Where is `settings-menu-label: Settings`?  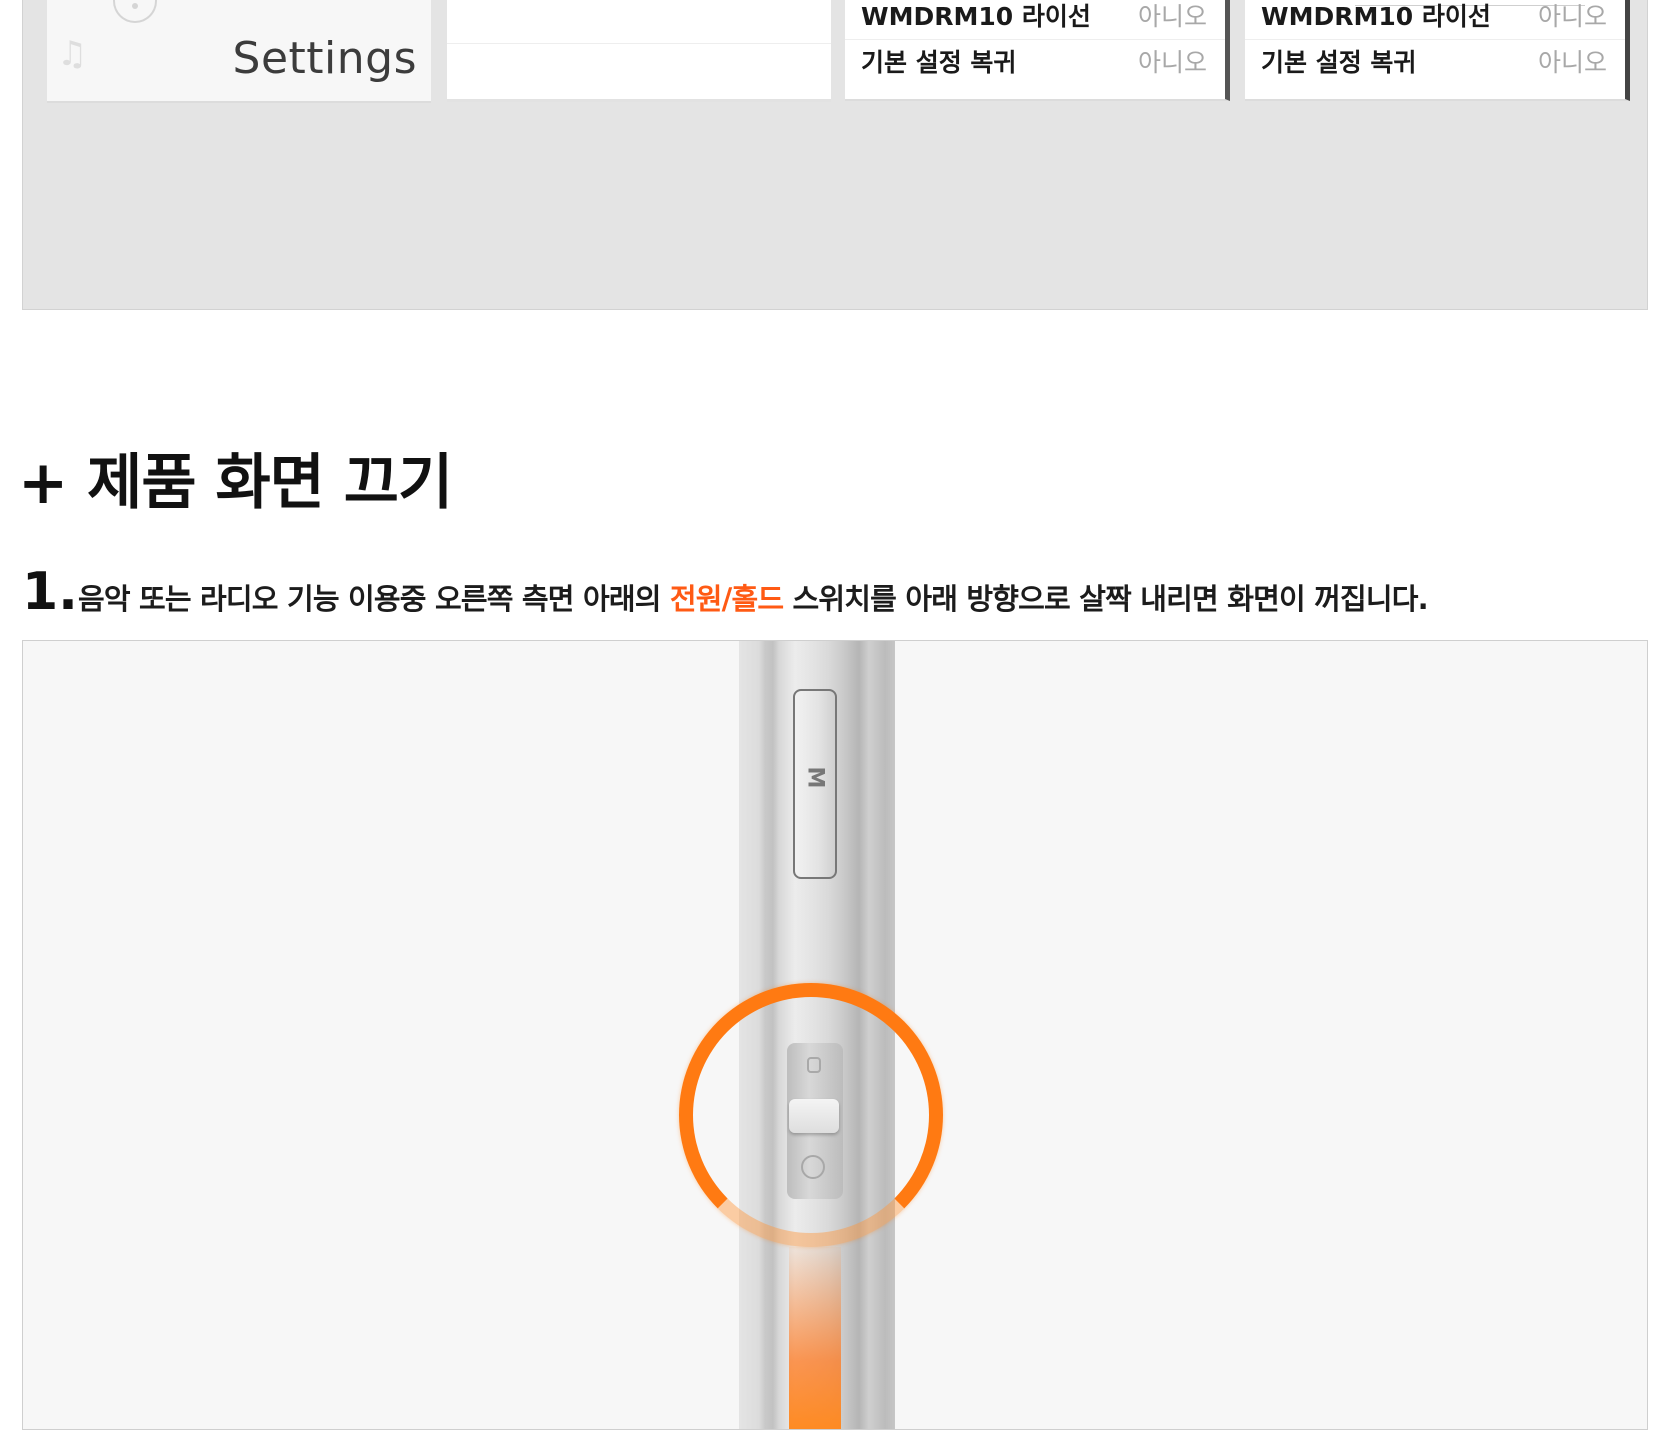
settings-menu-label: Settings is located at coordinates (324, 58).